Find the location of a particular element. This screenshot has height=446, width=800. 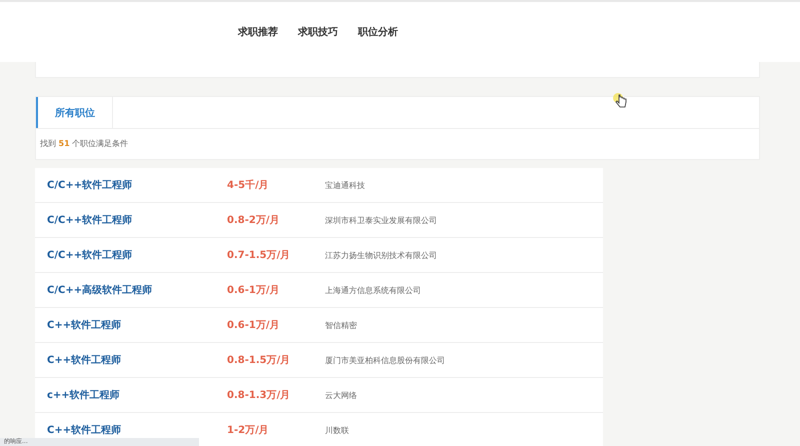

company-name: 宝迪通科技 is located at coordinates (345, 185).